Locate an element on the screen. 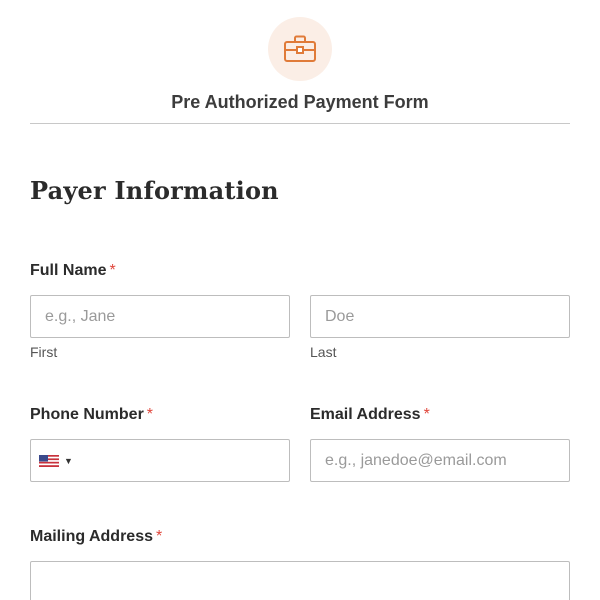 Image resolution: width=600 pixels, height=600 pixels. phone-number-label-text: Phone Number is located at coordinates (87, 414).